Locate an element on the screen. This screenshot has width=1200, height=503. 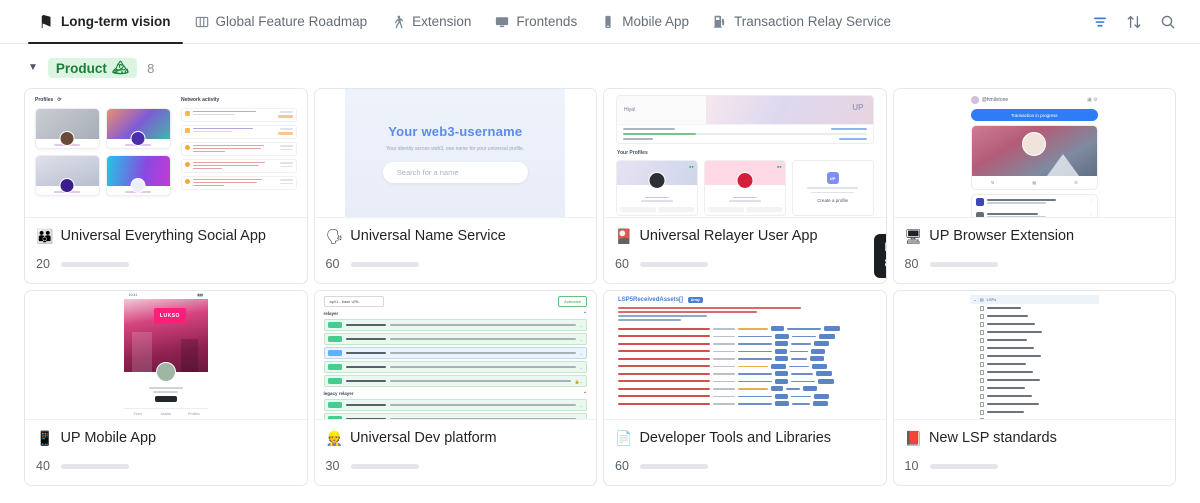
card-title-row: 👷 Universal Dev platform is located at coordinates (456, 438).